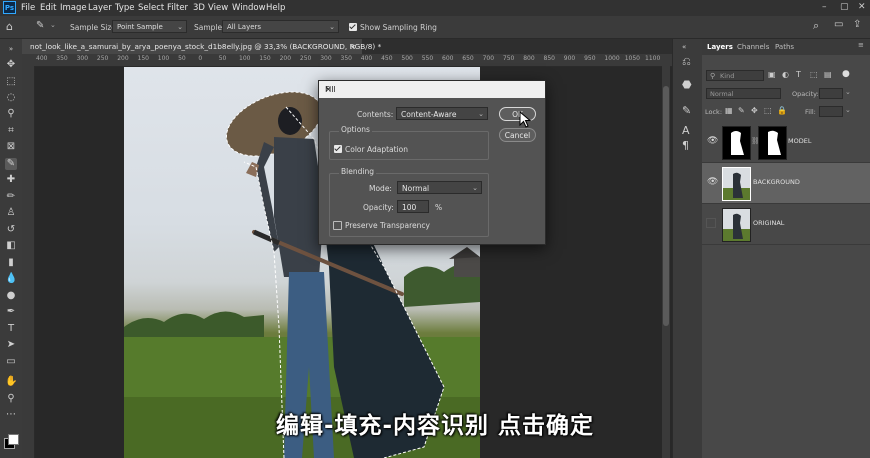 This screenshot has width=870, height=458. Describe the element at coordinates (28, 8) in the screenshot. I see `menu-file: File` at that location.